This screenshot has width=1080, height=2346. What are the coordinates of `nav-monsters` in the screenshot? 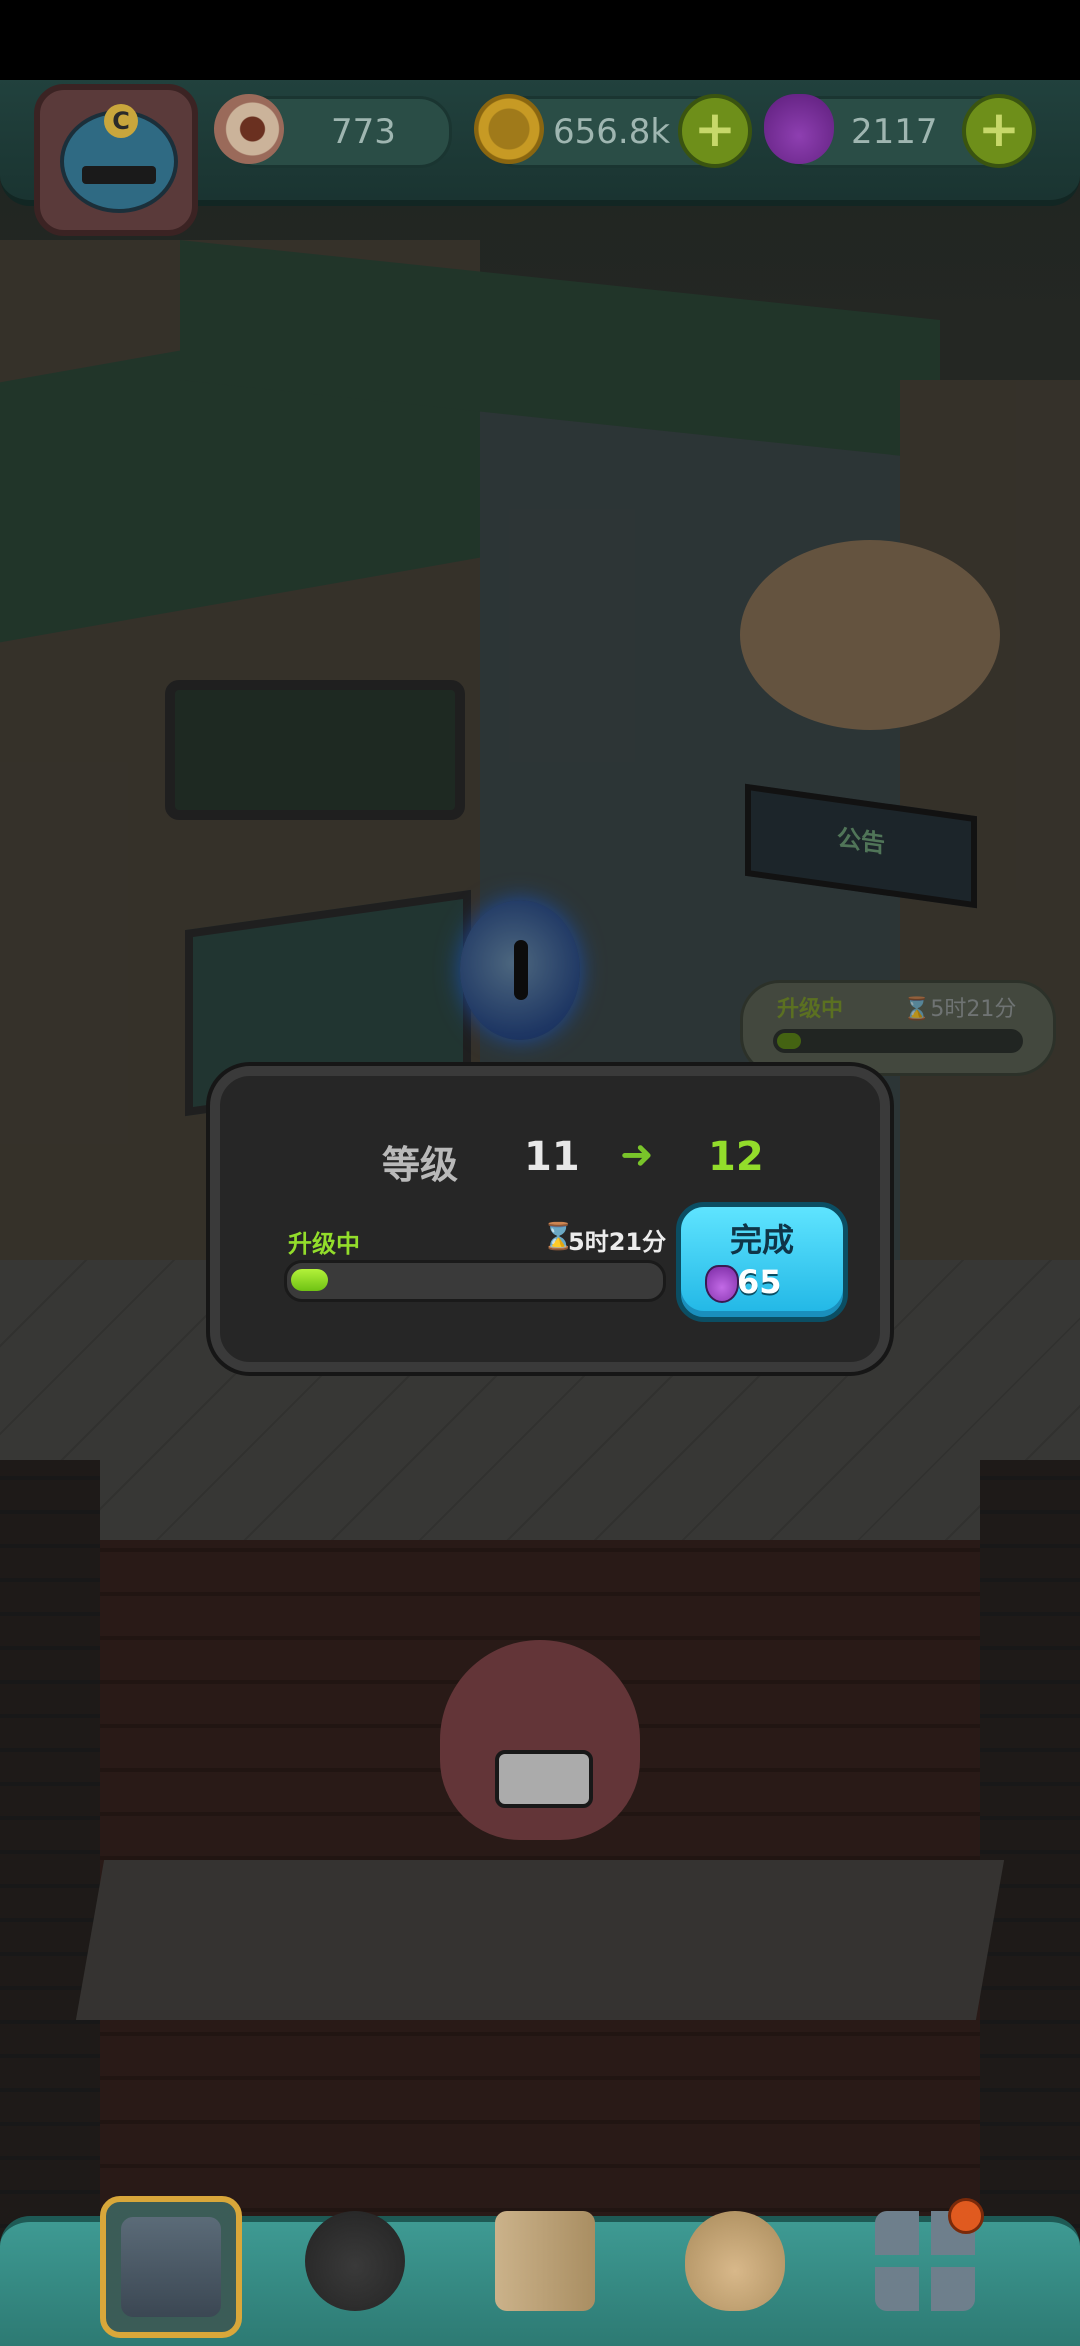 It's located at (355, 2261).